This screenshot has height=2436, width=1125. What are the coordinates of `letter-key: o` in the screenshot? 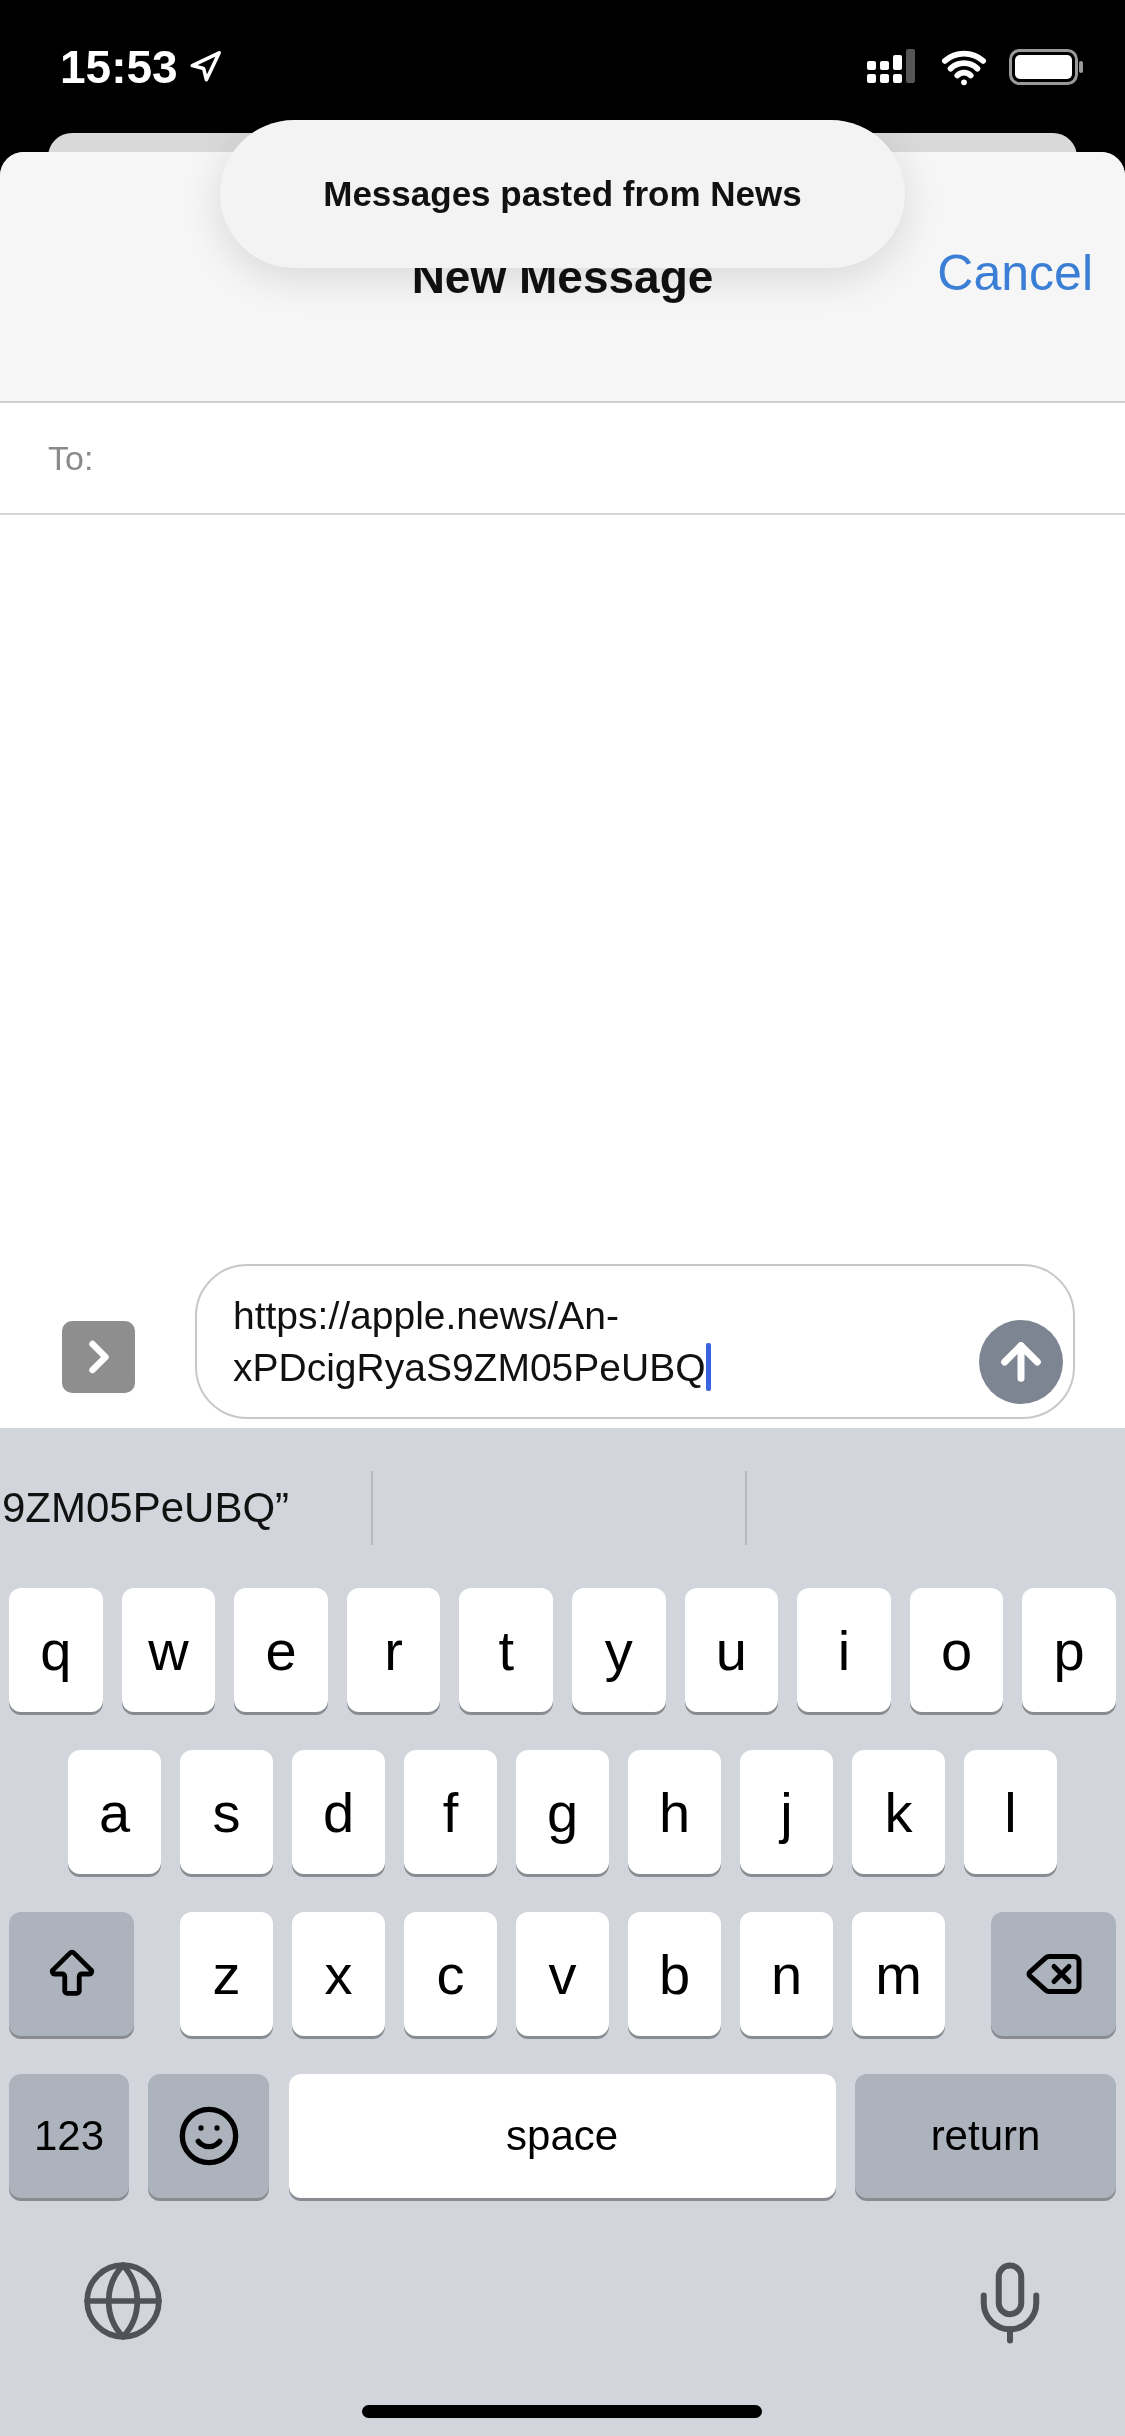 It's located at (956, 1650).